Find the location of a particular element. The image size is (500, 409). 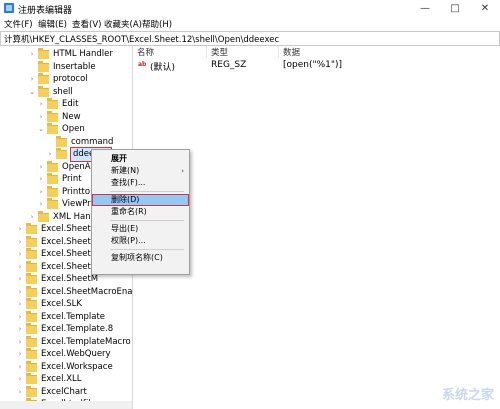

tree-node-label: Excel.TemplateMacro is located at coordinates (86, 341).